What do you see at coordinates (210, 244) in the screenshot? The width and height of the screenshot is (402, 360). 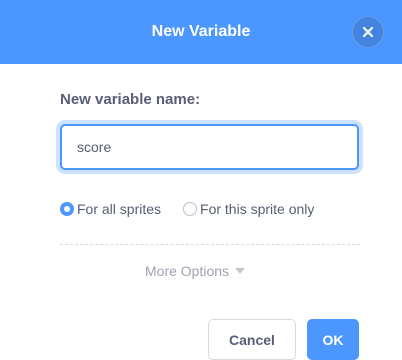 I see `dashed-divider` at bounding box center [210, 244].